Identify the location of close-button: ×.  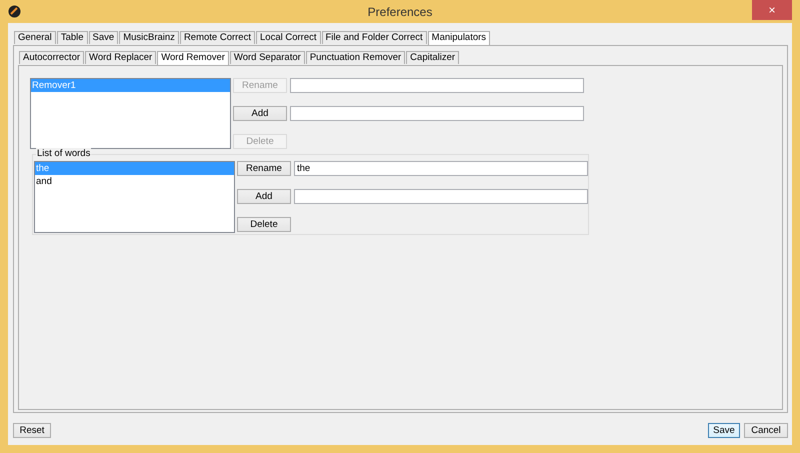
(772, 10).